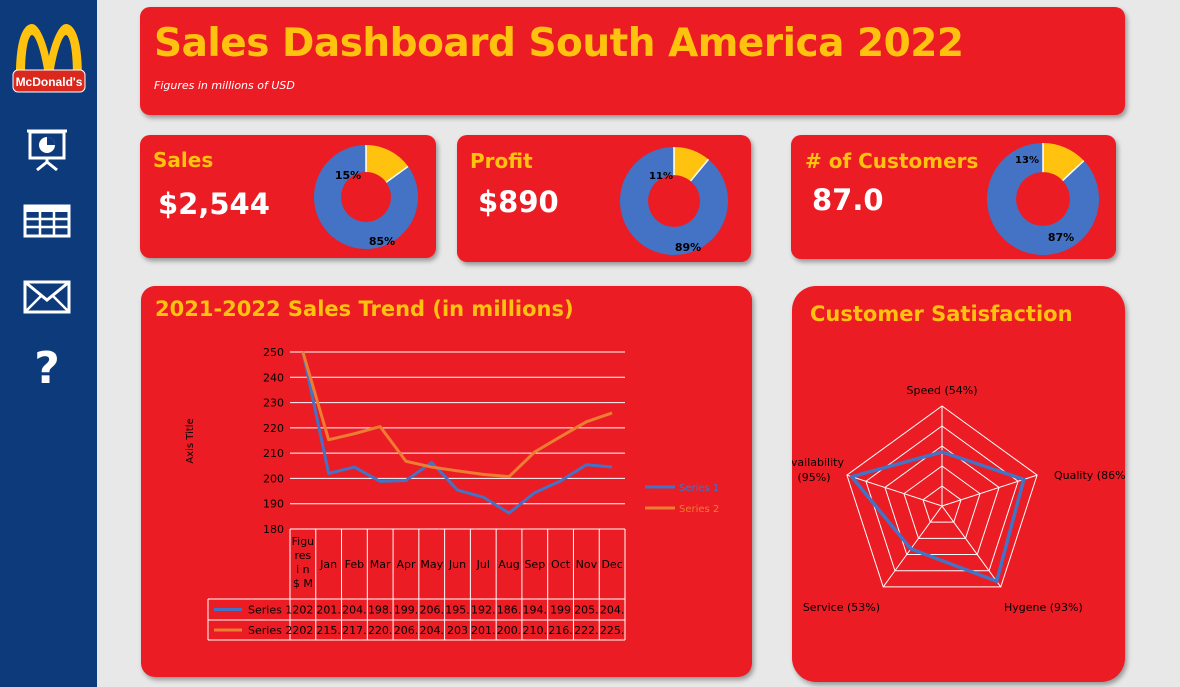 This screenshot has width=1180, height=687. I want to click on sales-donut-main-label: 85%, so click(382, 241).